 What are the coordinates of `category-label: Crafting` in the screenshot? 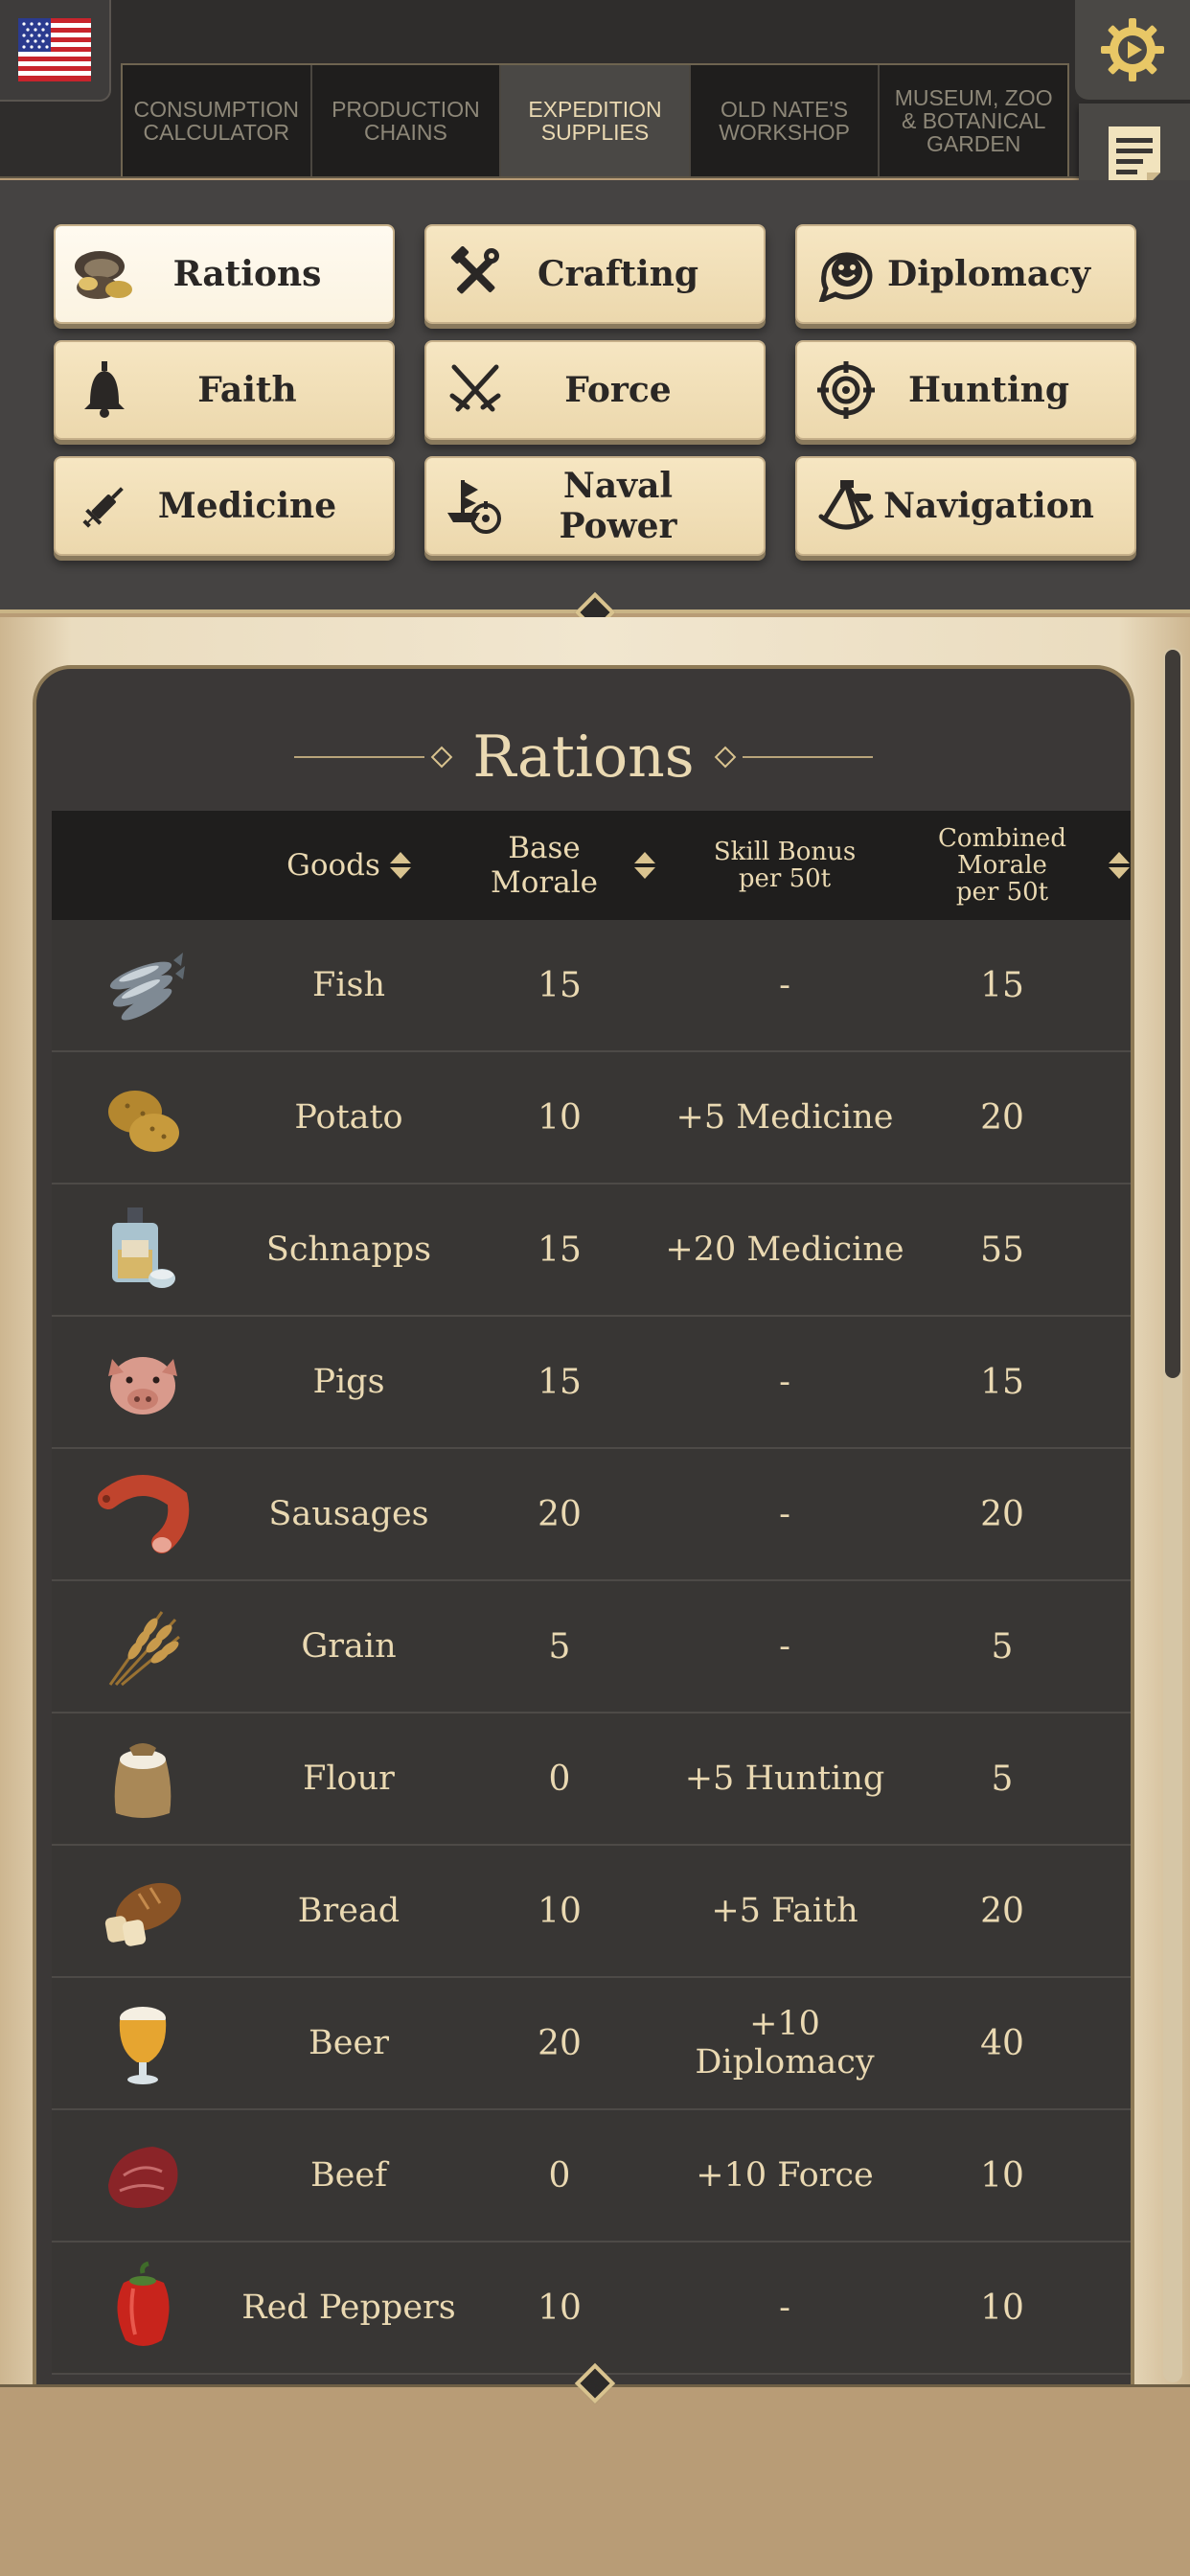 It's located at (618, 274).